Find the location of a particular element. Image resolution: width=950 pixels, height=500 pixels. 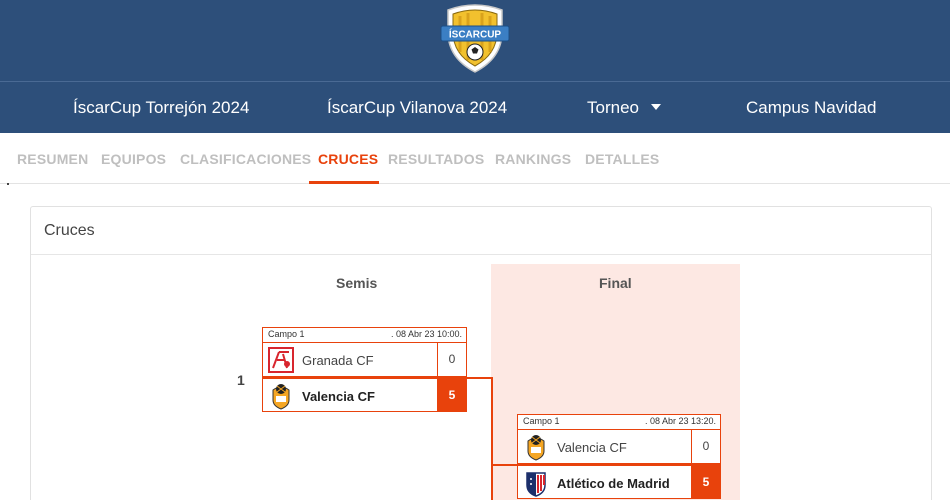

tab-clasificaciones: CLASIFICACIONES is located at coordinates (245, 159).